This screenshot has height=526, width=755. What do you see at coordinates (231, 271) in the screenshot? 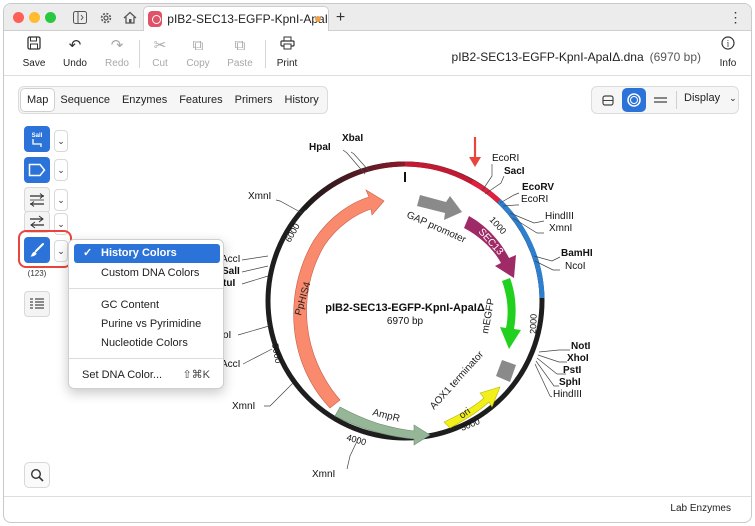
I see `enzyme-label-sali: SalI` at bounding box center [231, 271].